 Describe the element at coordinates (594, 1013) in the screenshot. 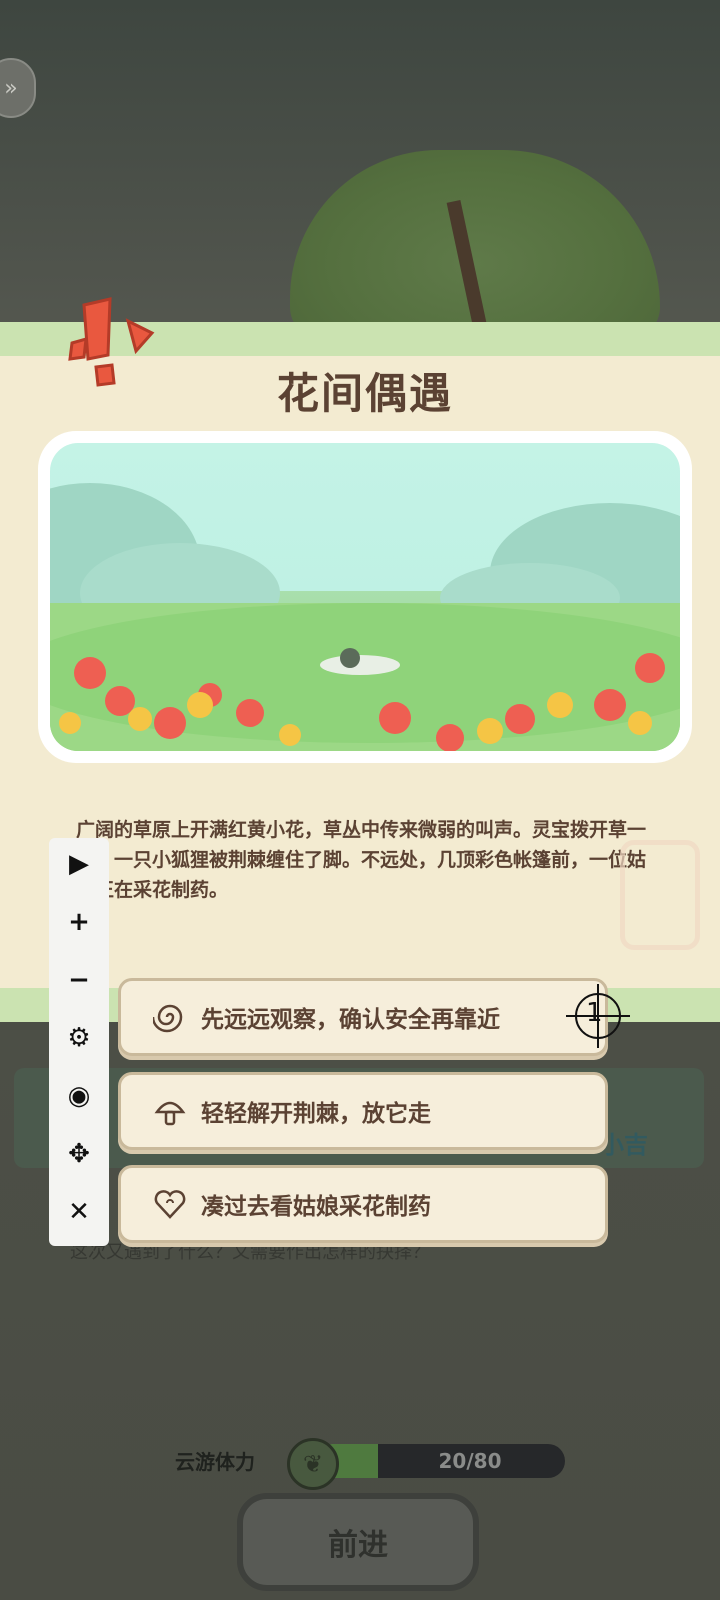

I see `crosshair-label: 1` at that location.